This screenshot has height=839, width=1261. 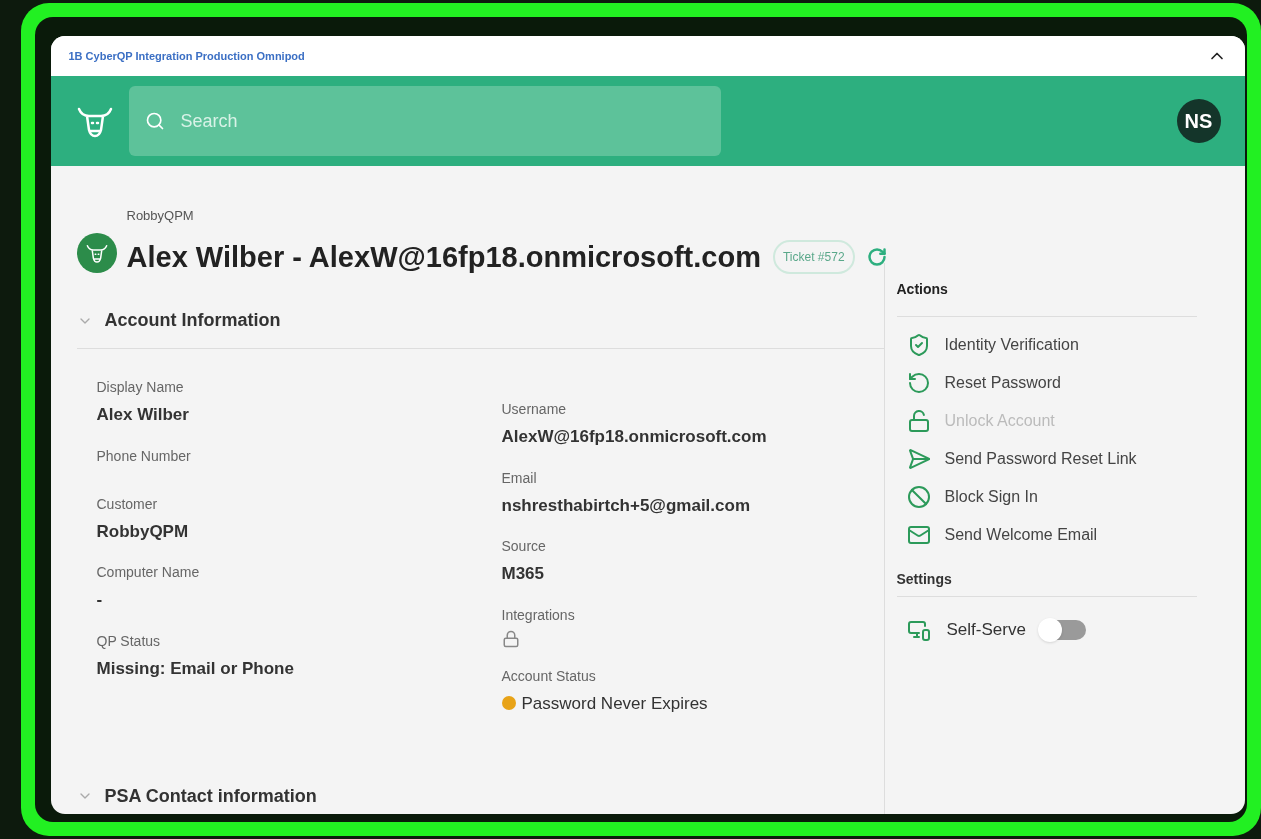 What do you see at coordinates (100, 600) in the screenshot?
I see `field-value: -` at bounding box center [100, 600].